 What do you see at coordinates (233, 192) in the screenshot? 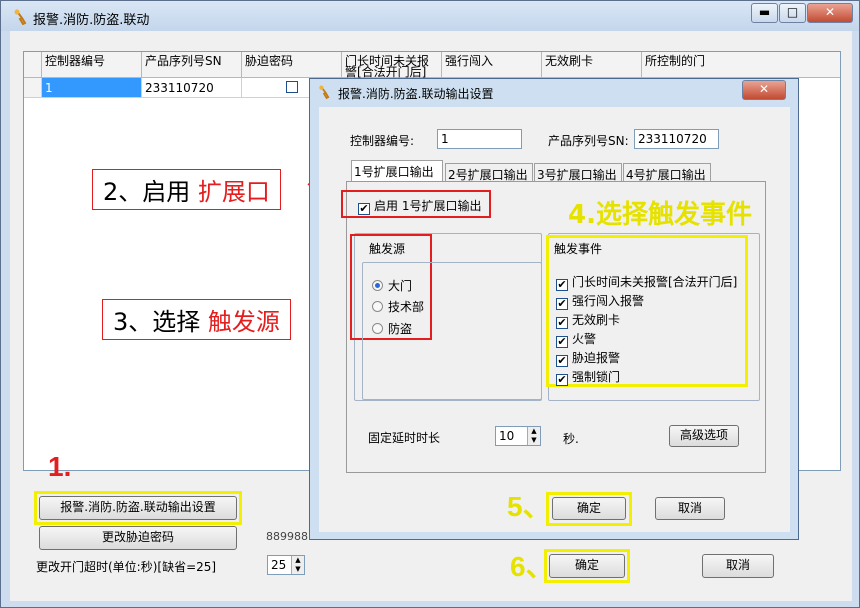
I see `step2-highlight-text: 扩展口` at bounding box center [233, 192].